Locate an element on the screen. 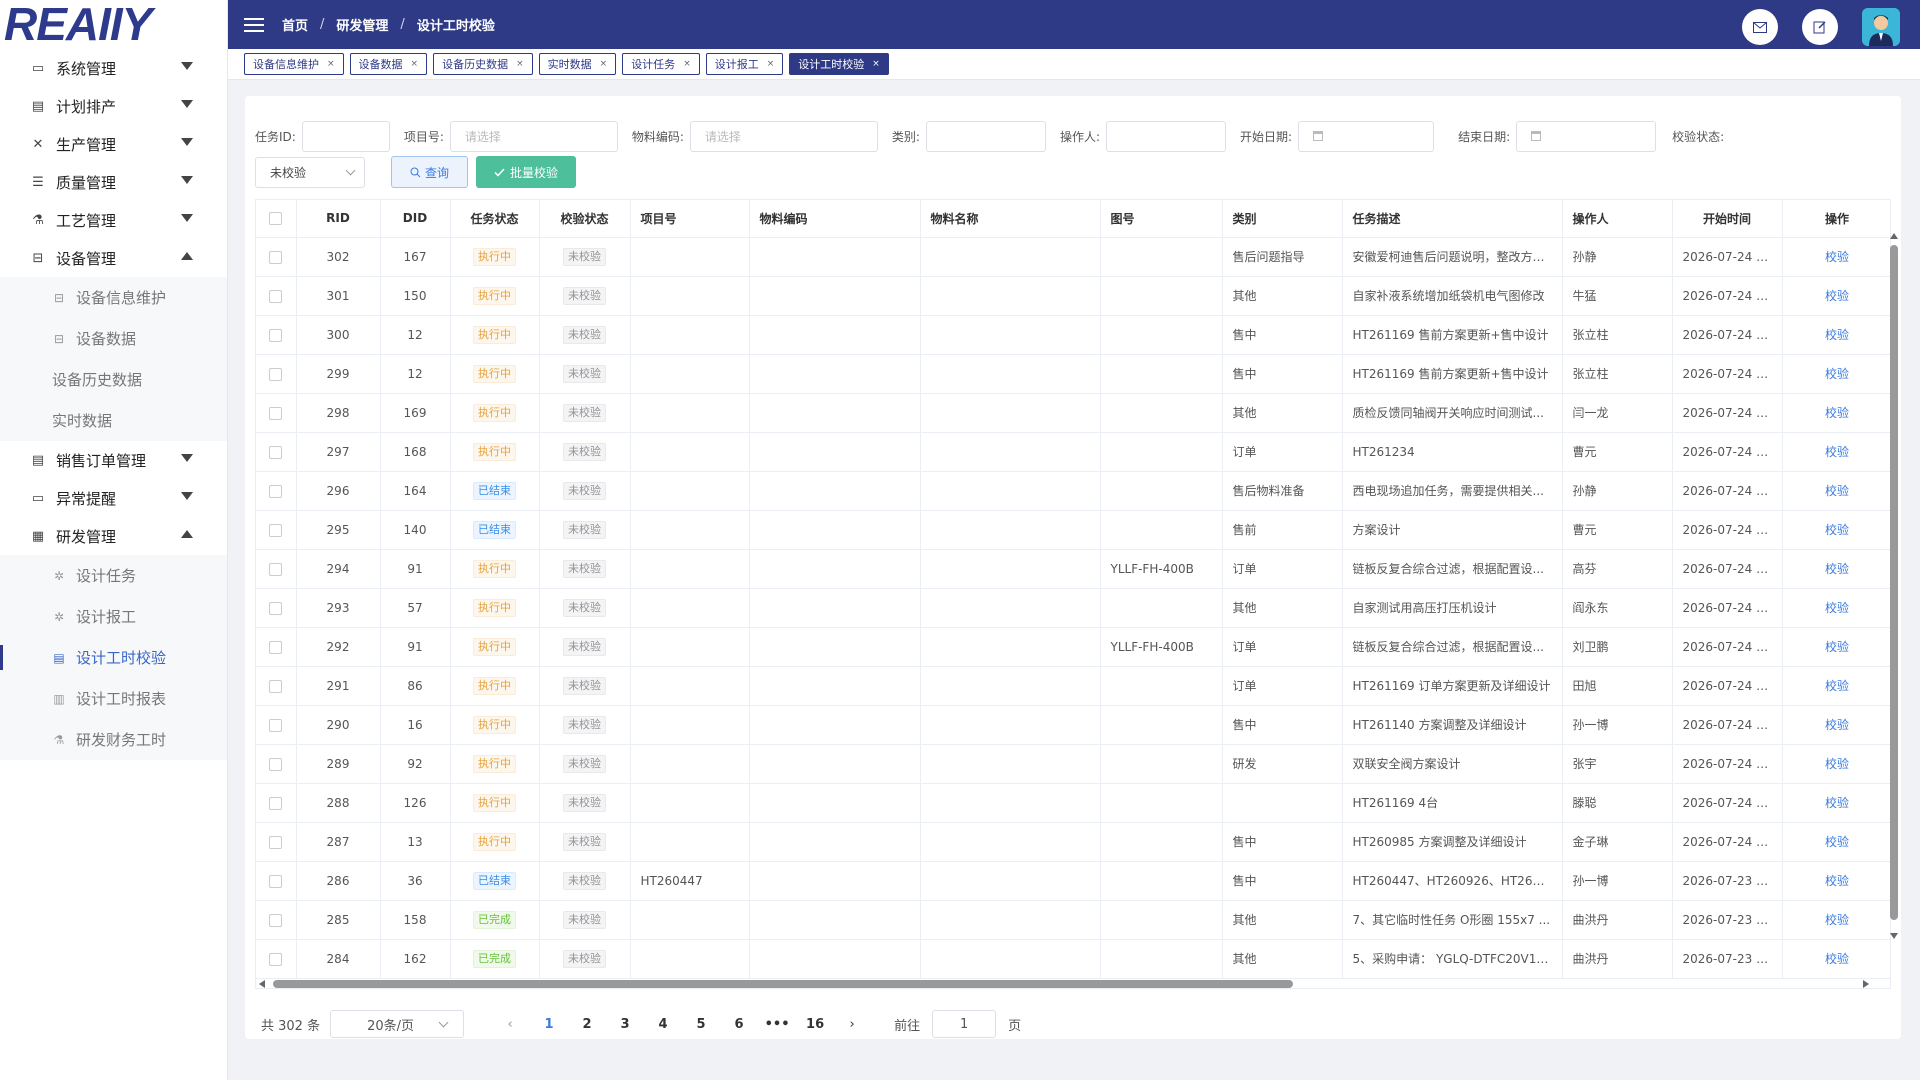 Image resolution: width=1920 pixels, height=1080 pixels. page-number: 16 is located at coordinates (815, 1024).